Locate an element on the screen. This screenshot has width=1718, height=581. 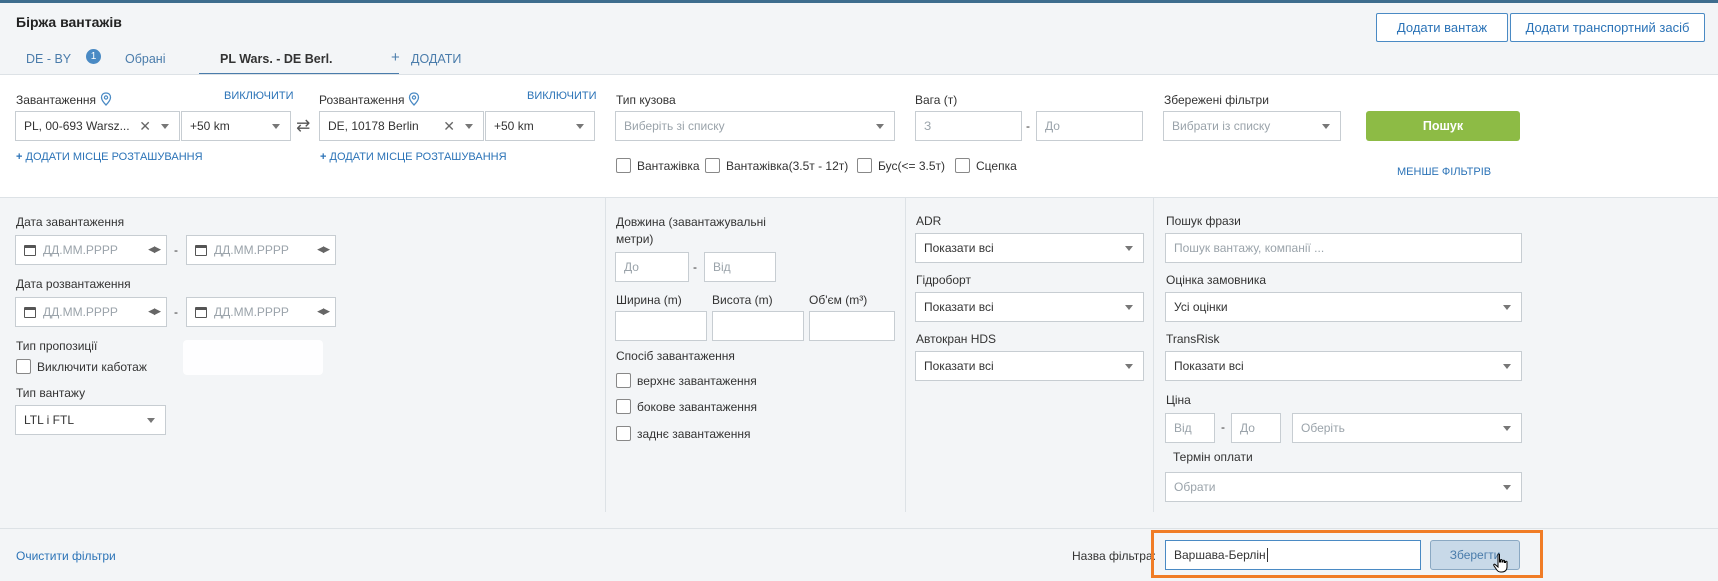
loading-exclude-link: ВИКЛЮЧИТИ is located at coordinates (258, 96).